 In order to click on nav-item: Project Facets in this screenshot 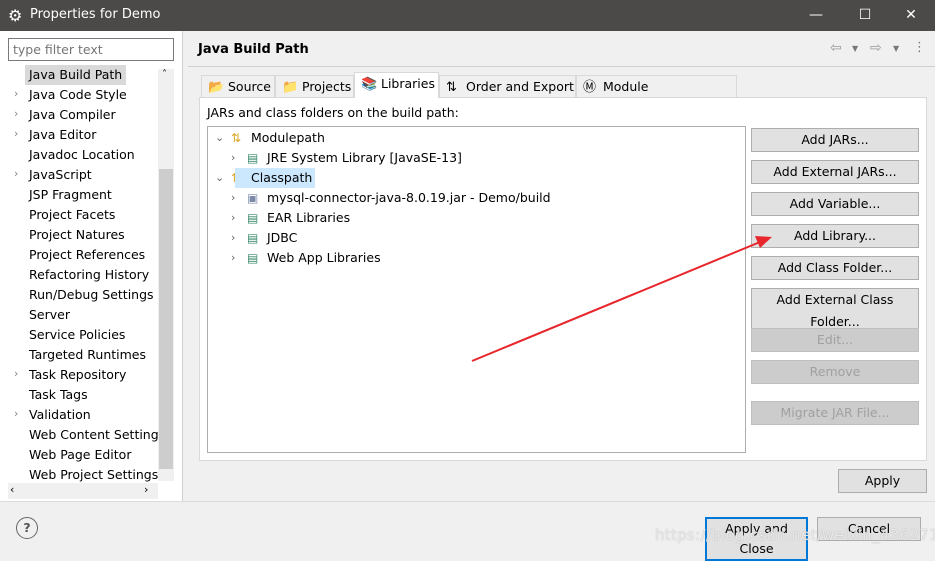, I will do `click(79, 215)`.